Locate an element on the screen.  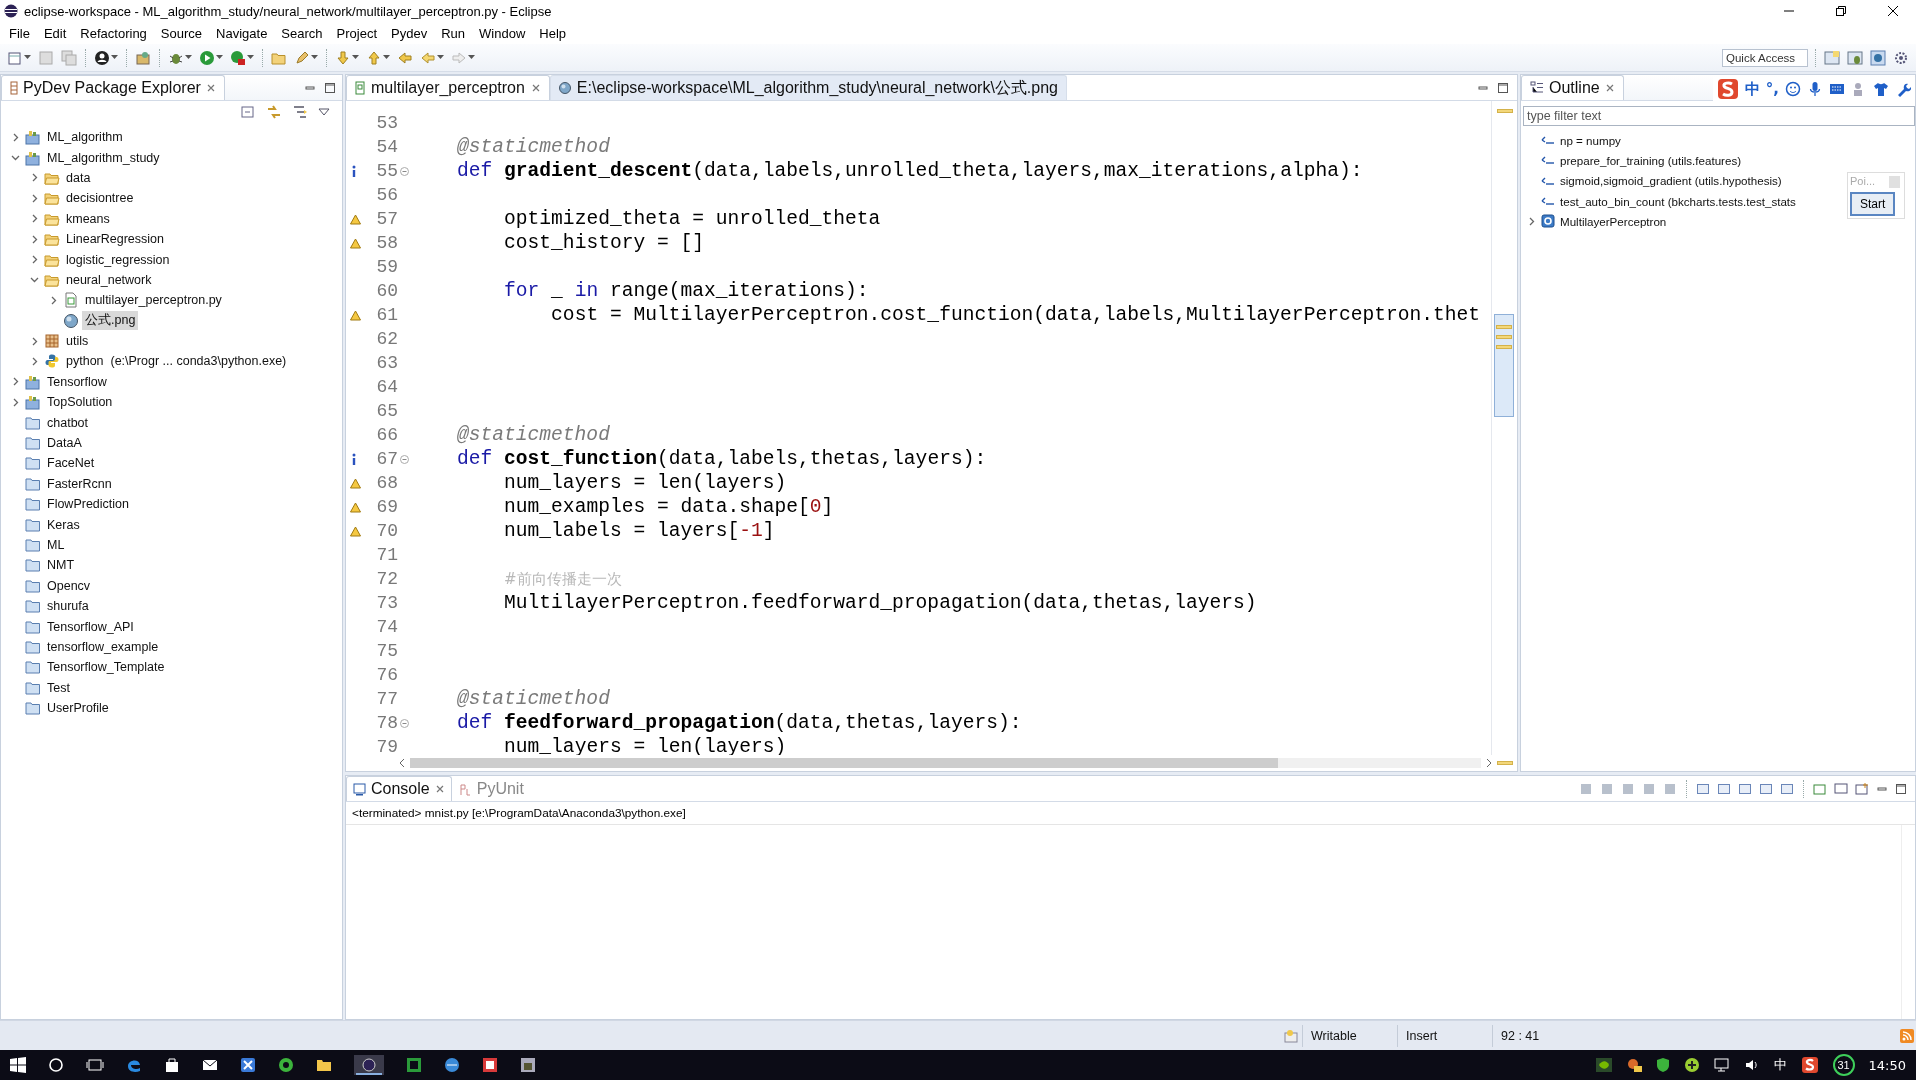
volume-icon is located at coordinates (1751, 1065).